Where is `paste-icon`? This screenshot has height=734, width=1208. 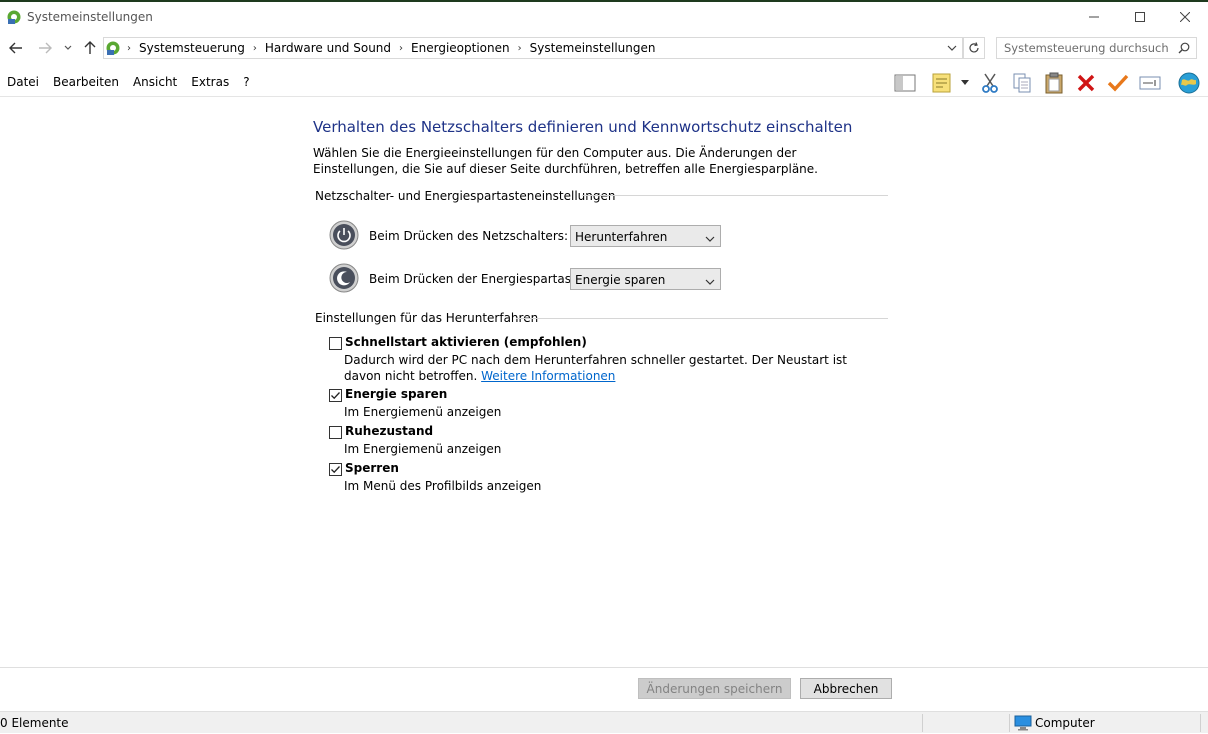 paste-icon is located at coordinates (1054, 83).